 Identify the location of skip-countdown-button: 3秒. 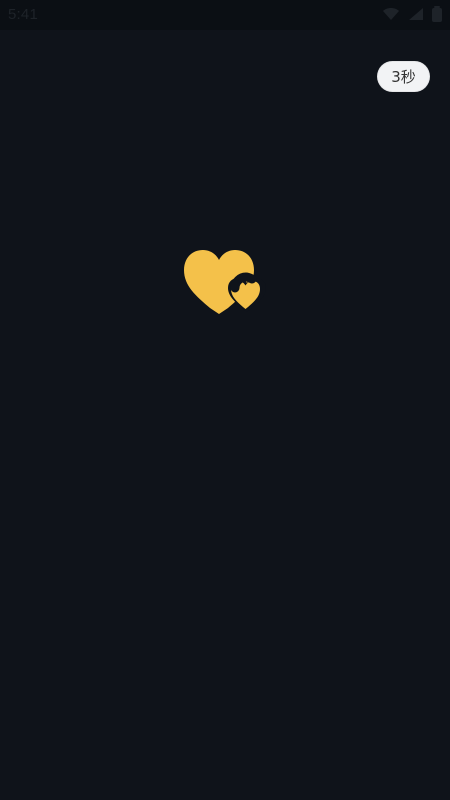
(403, 76).